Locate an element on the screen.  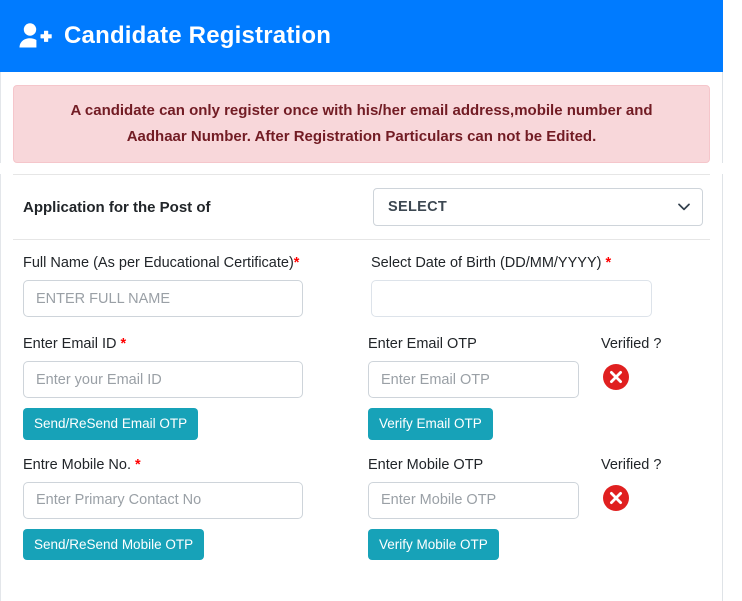
send-email-otp-button: Send/ReSend Email OTP is located at coordinates (111, 424).